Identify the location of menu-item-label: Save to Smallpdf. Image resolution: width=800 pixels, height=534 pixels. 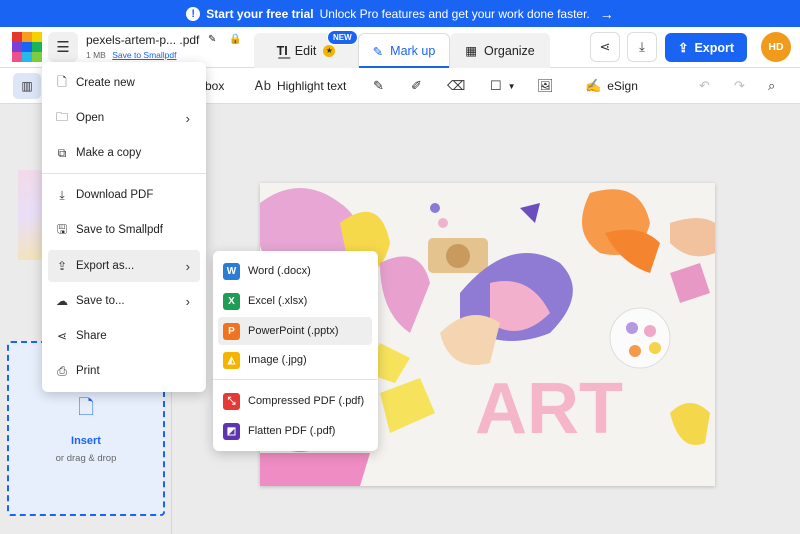
(119, 230).